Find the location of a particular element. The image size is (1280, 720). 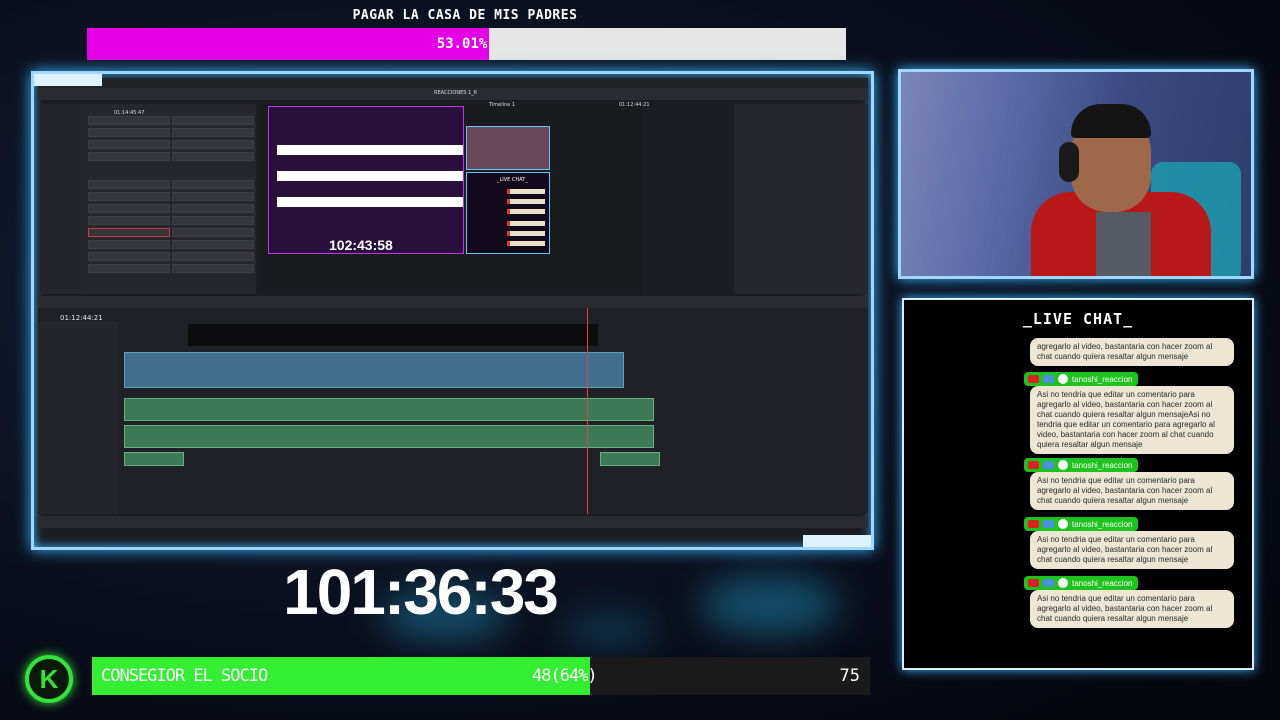

kick-logo-icon: K is located at coordinates (49, 679).